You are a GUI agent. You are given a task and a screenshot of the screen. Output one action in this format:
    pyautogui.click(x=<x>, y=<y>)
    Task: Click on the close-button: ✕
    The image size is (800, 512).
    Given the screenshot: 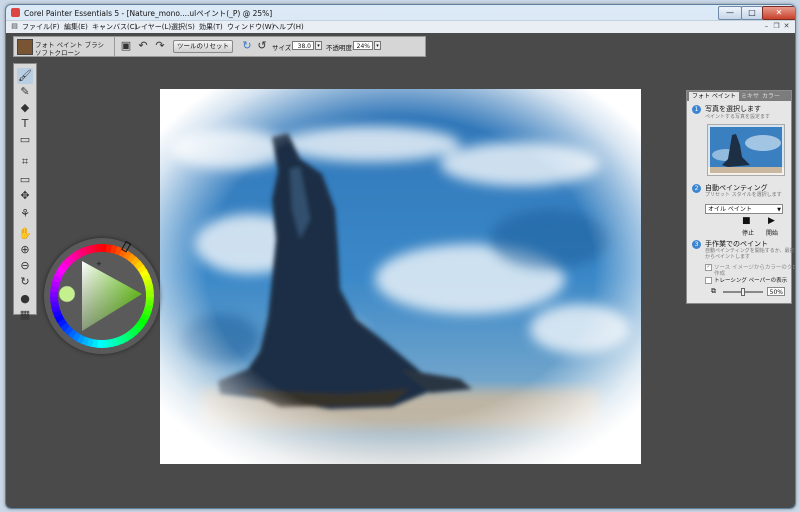 What is the action you would take?
    pyautogui.click(x=778, y=13)
    